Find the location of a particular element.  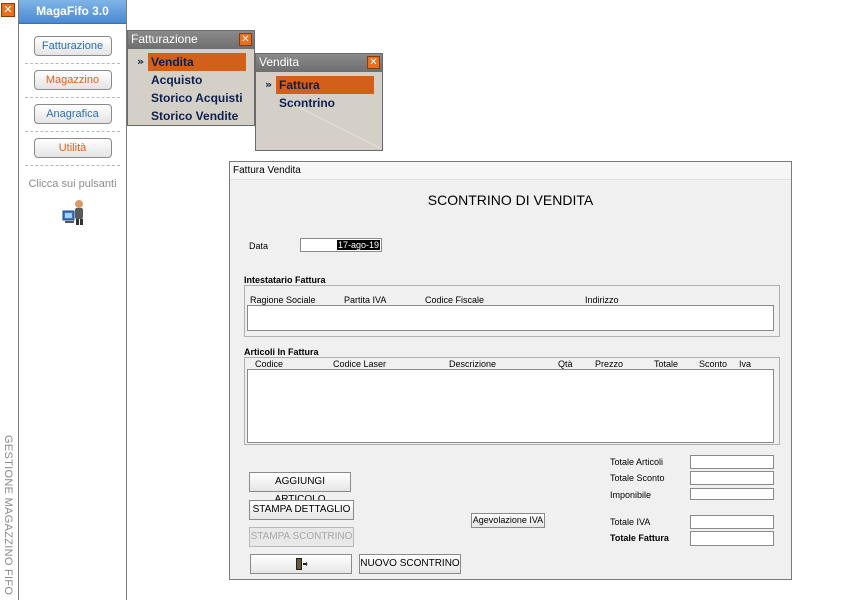

imponibile-field is located at coordinates (732, 494).